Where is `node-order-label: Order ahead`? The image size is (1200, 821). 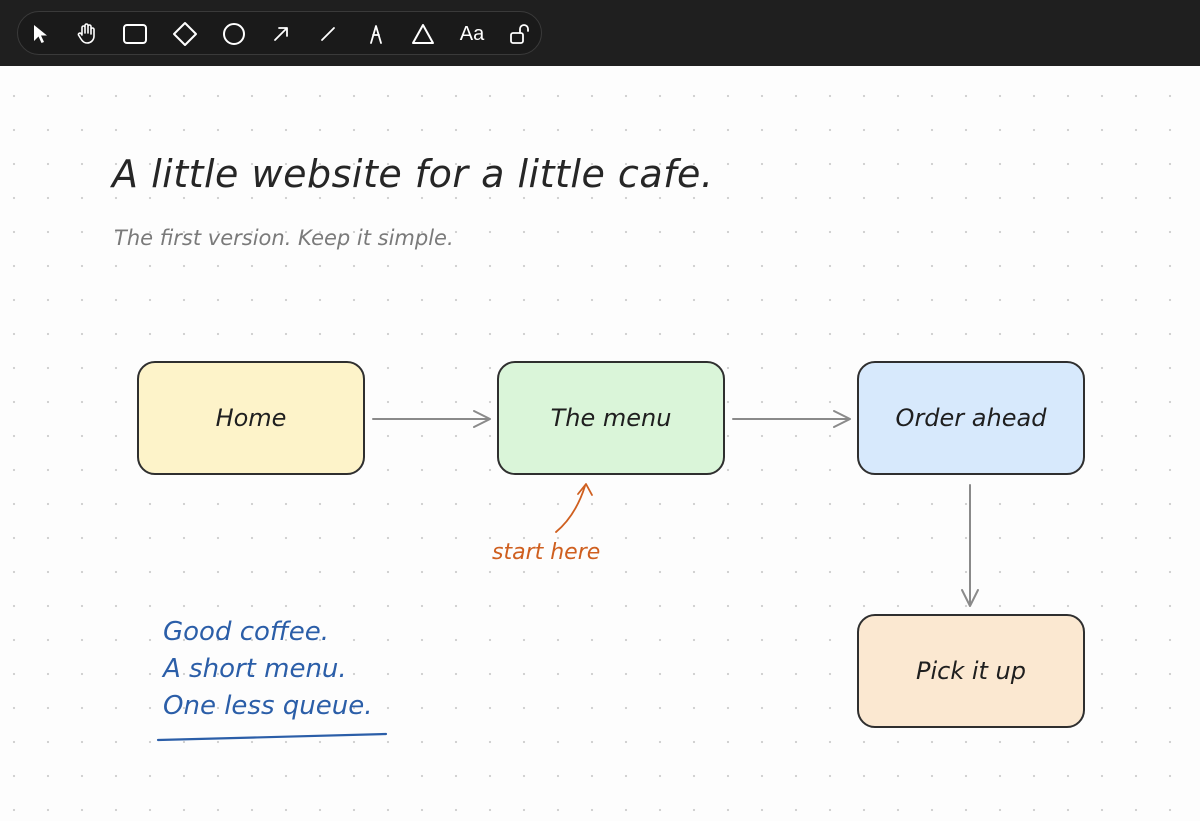
node-order-label: Order ahead is located at coordinates (971, 418).